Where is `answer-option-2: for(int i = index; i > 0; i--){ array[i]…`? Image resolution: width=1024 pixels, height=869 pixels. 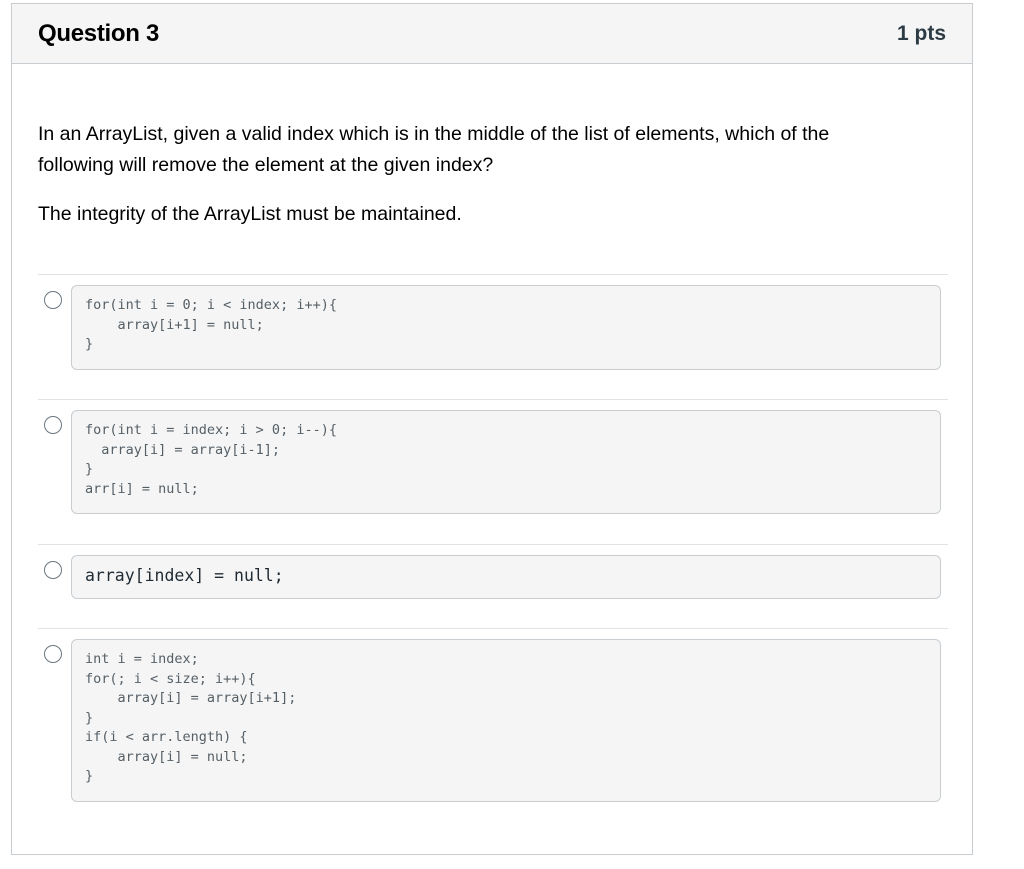
answer-option-2: for(int i = index; i > 0; i--){ array[i]… is located at coordinates (493, 471).